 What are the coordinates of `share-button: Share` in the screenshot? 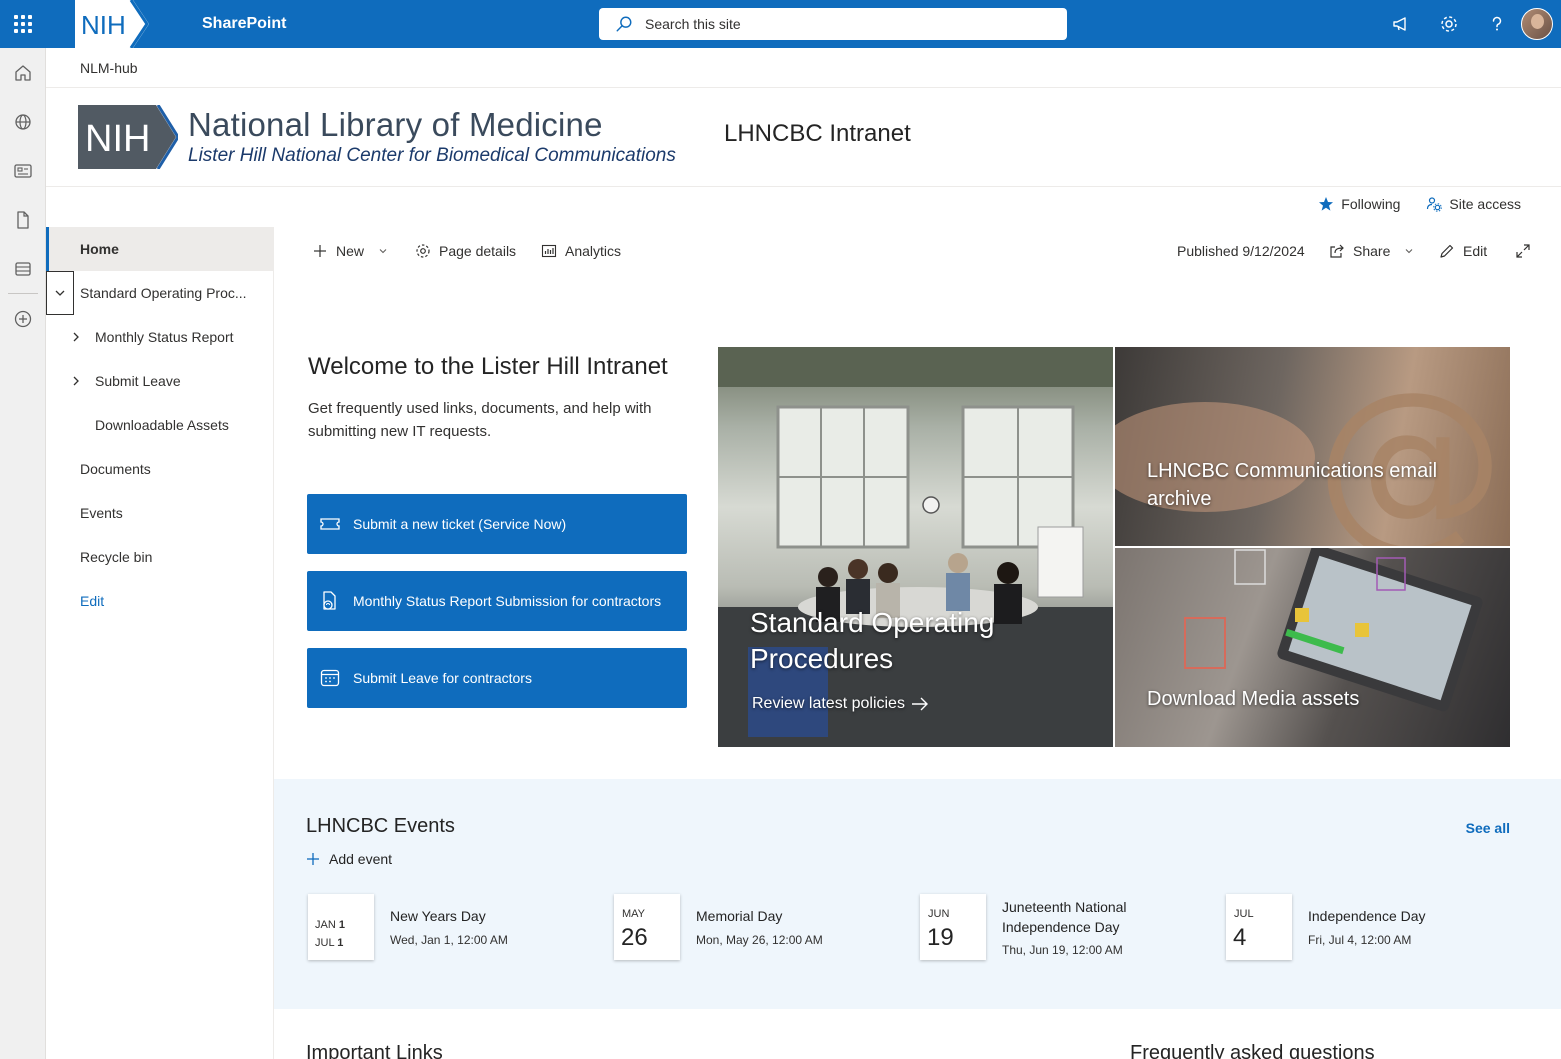 It's located at (1371, 251).